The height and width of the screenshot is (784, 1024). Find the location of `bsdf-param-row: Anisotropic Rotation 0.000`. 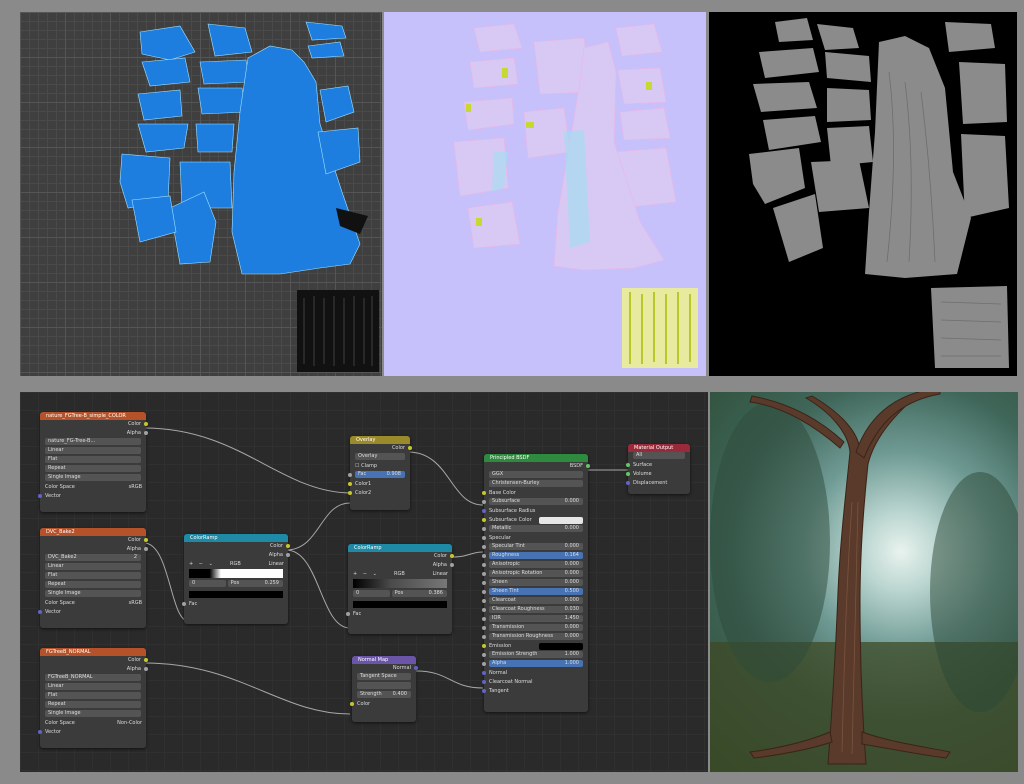

bsdf-param-row: Anisotropic Rotation 0.000 is located at coordinates (535, 574).